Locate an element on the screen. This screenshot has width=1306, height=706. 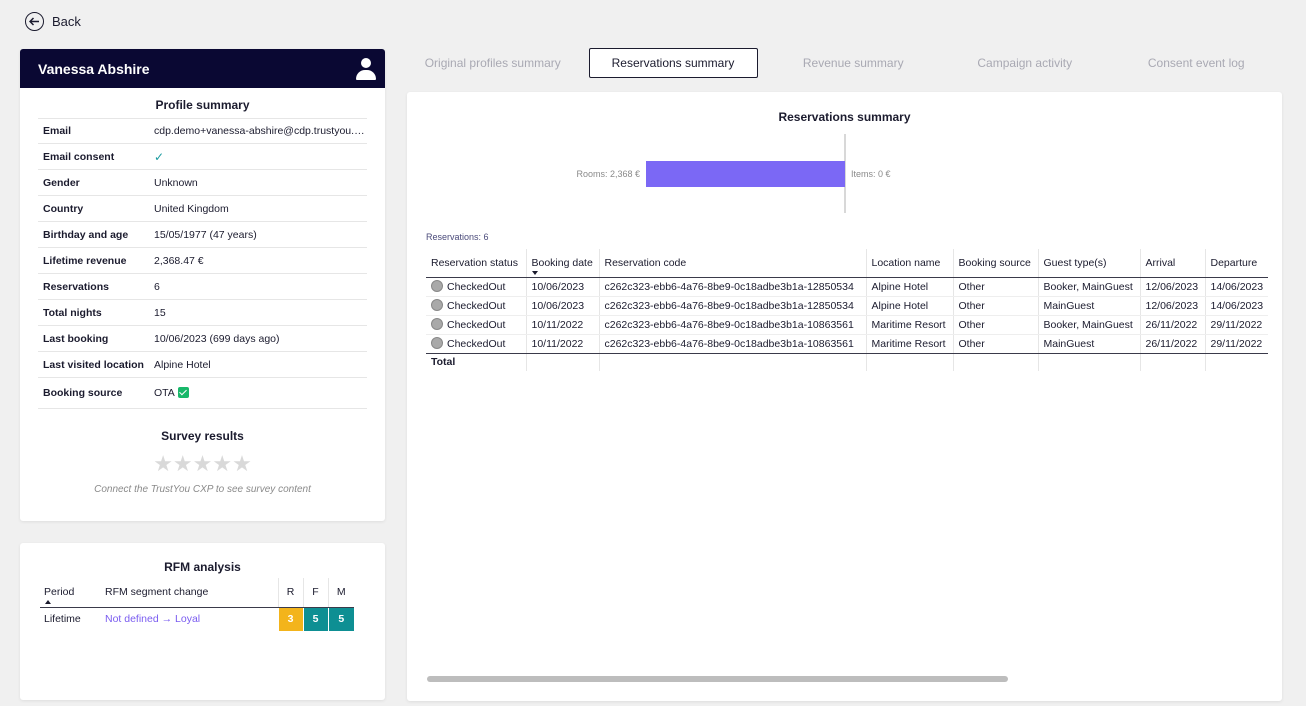
tab-consent-event-log: Consent event log is located at coordinates (1197, 63).